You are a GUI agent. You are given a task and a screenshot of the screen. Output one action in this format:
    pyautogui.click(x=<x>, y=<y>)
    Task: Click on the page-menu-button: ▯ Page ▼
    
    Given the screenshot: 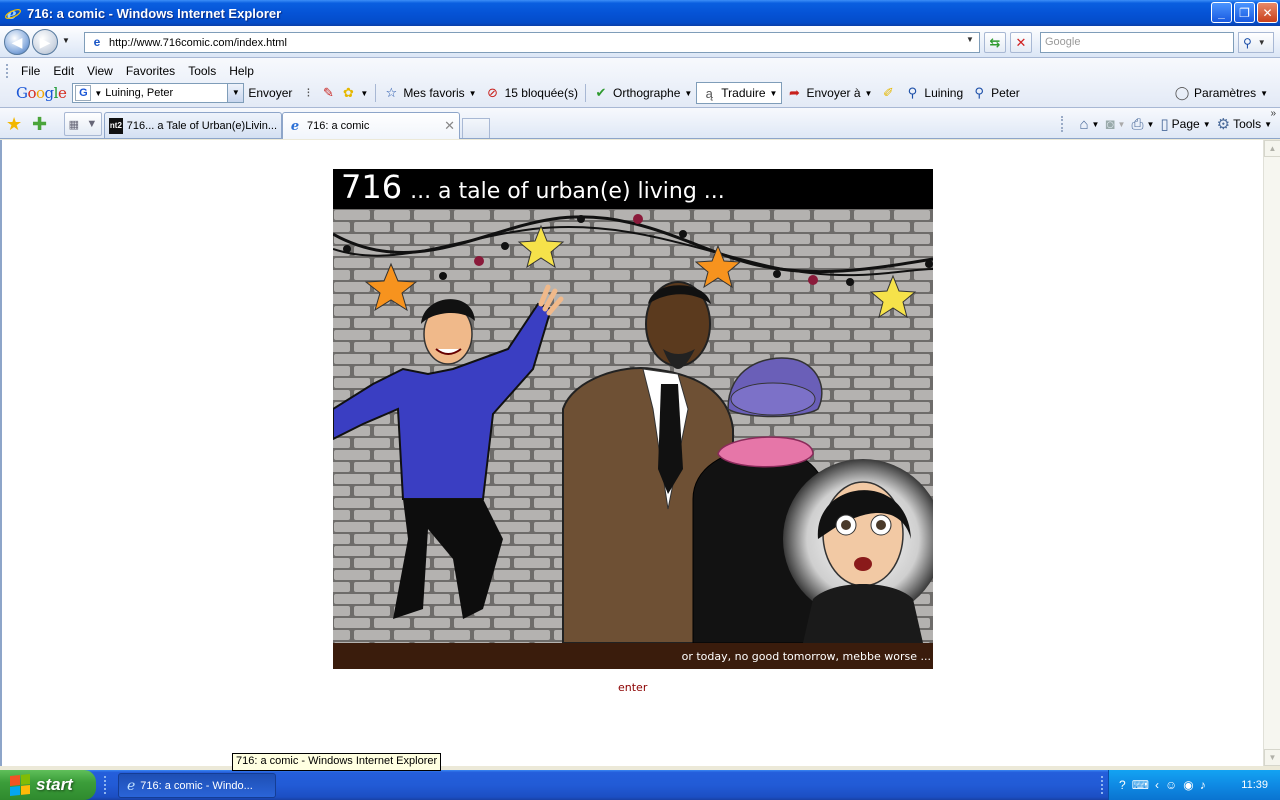 What is the action you would take?
    pyautogui.click(x=1185, y=124)
    